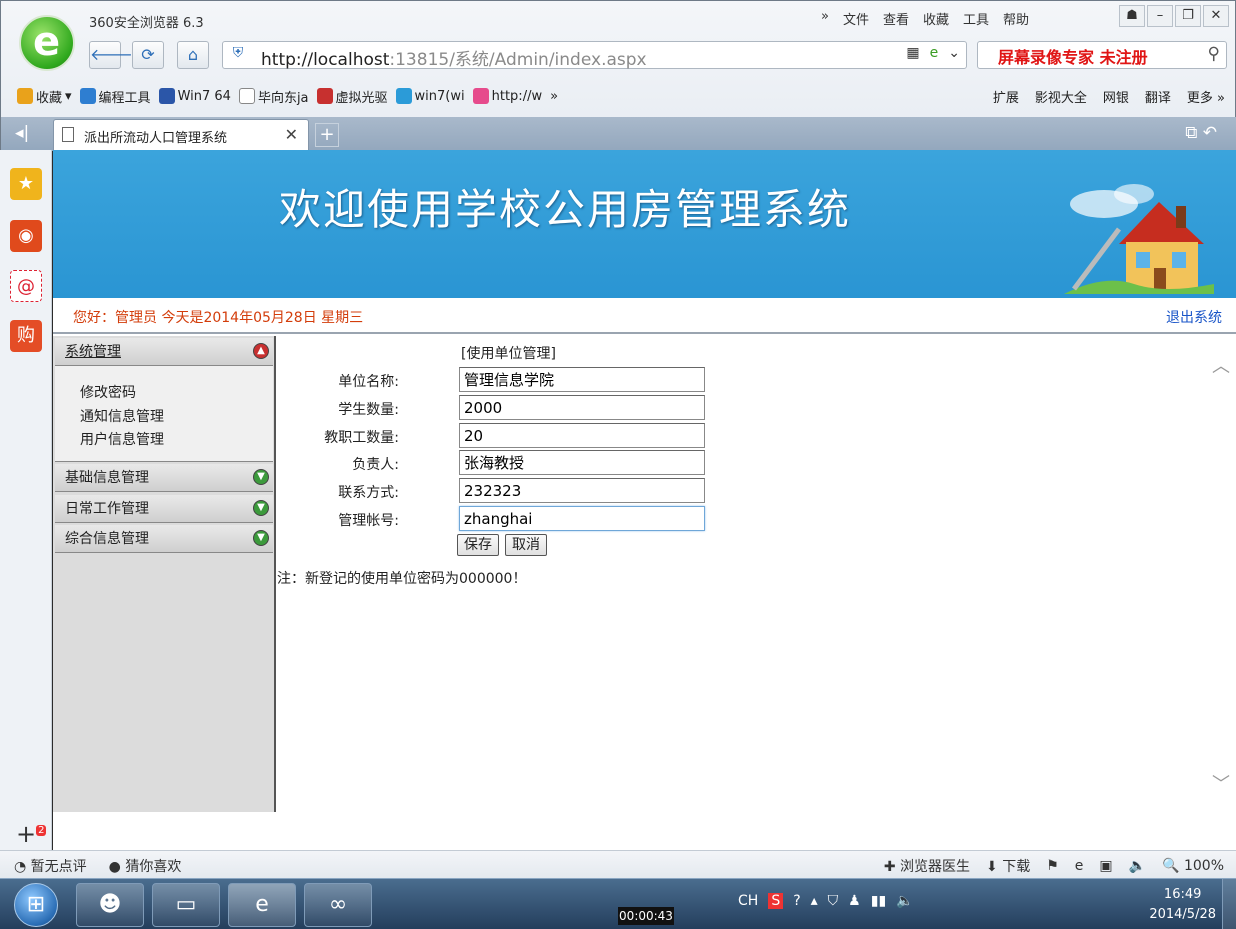 This screenshot has height=929, width=1236. Describe the element at coordinates (1006, 96) in the screenshot. I see `extensions-button: 扩展` at that location.